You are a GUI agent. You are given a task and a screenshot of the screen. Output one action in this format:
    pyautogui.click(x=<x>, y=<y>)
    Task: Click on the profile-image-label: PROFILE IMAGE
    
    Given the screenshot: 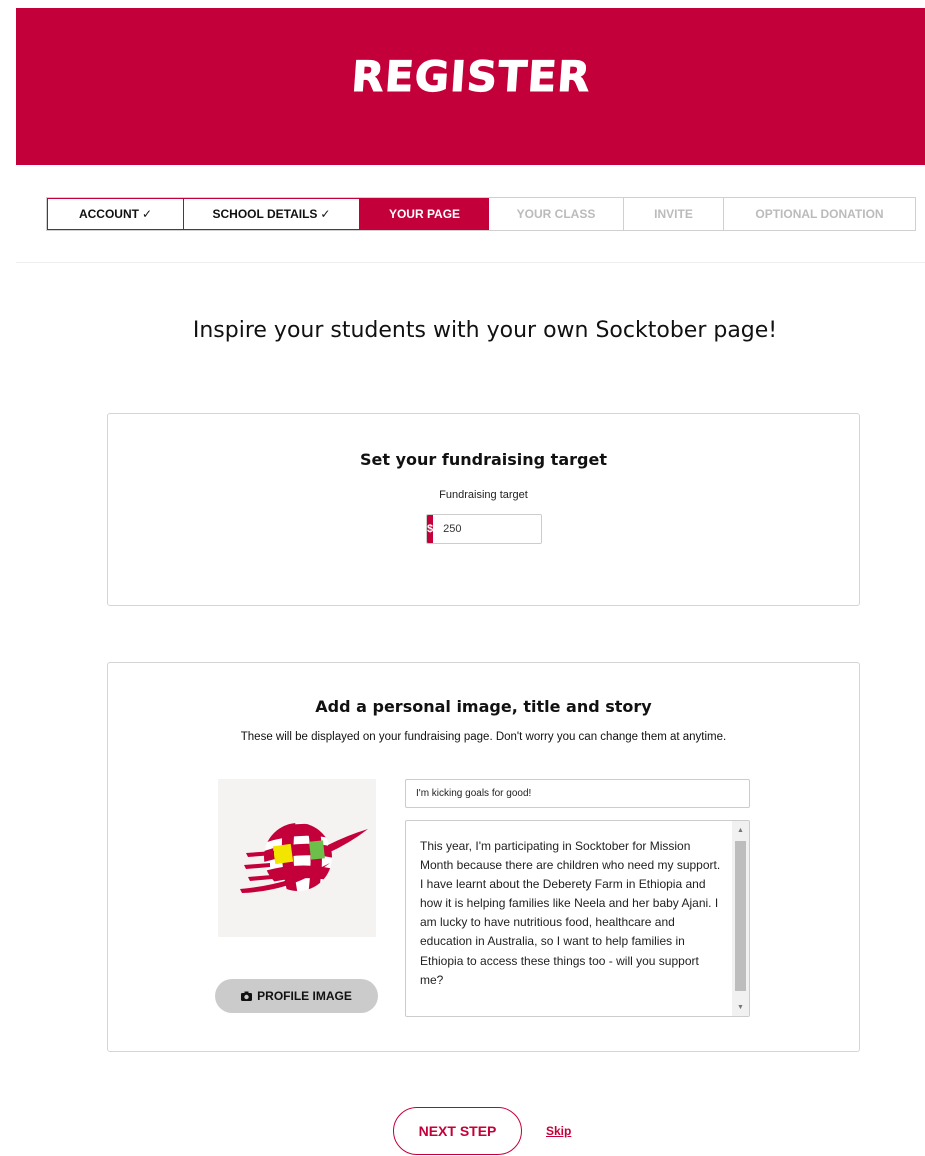 What is the action you would take?
    pyautogui.click(x=304, y=996)
    